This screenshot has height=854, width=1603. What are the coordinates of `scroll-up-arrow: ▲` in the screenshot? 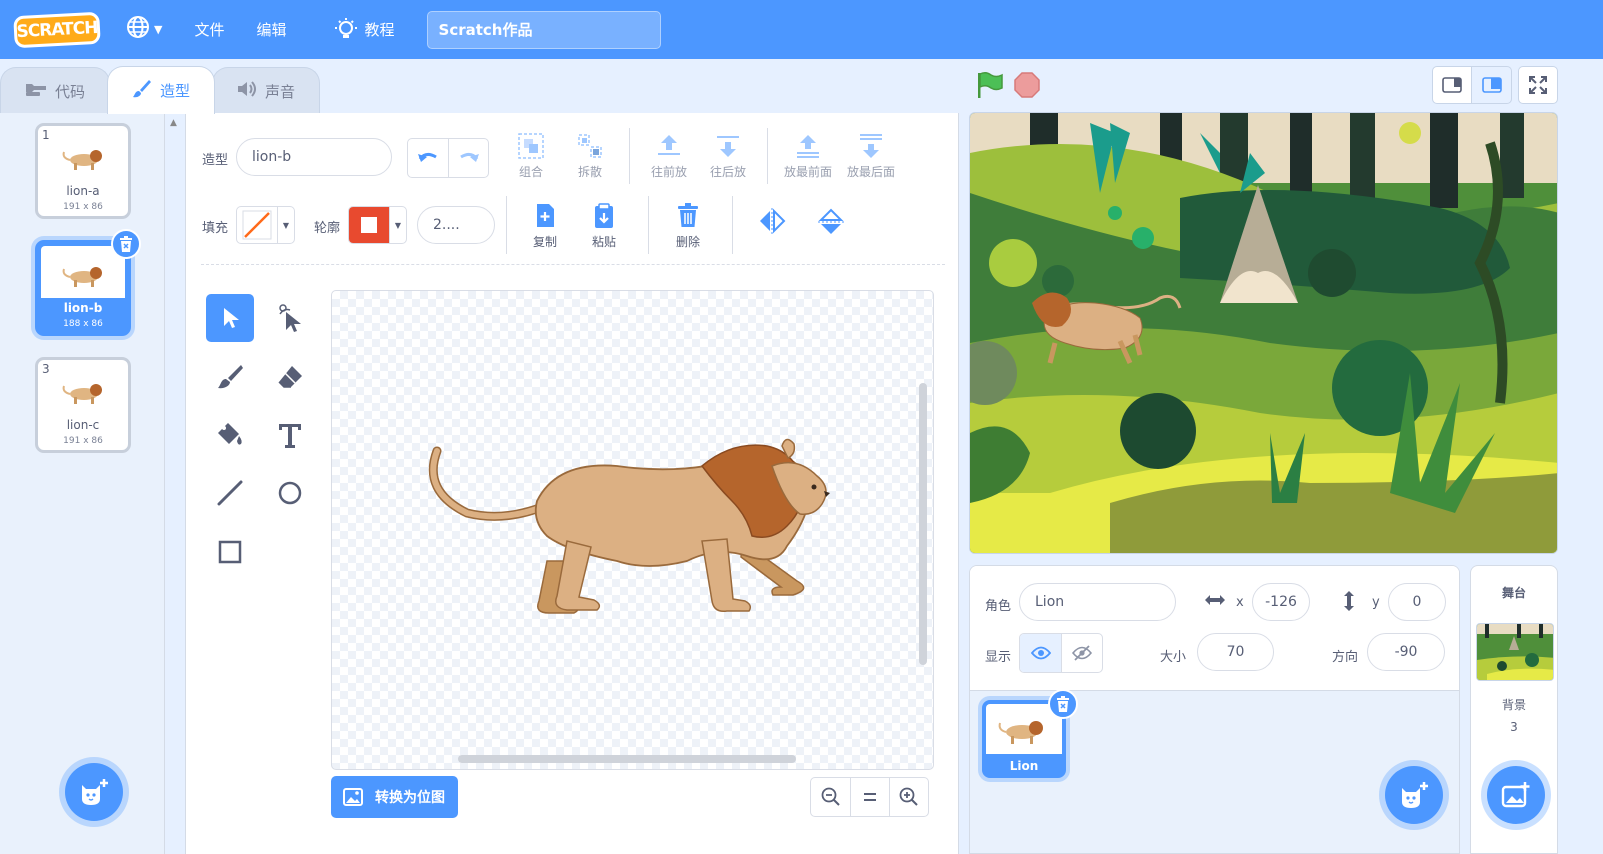 It's located at (173, 123).